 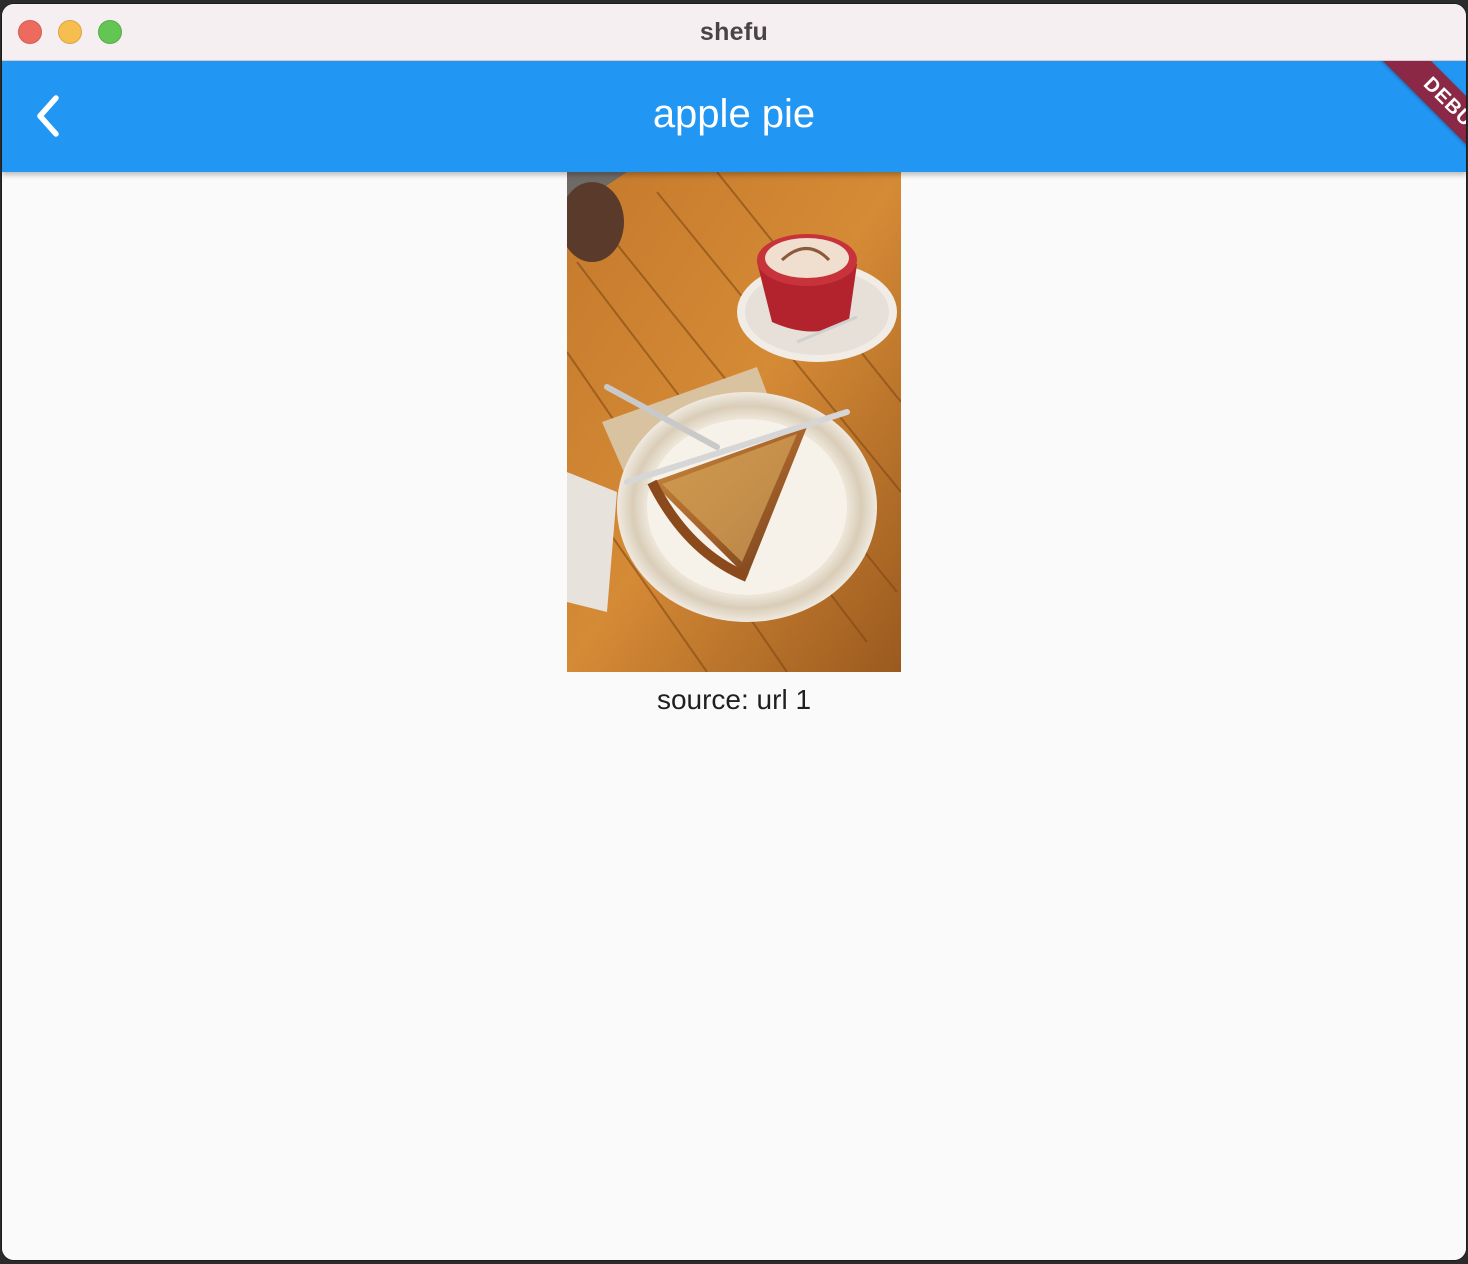 I want to click on page-title: apple pie, so click(x=734, y=114).